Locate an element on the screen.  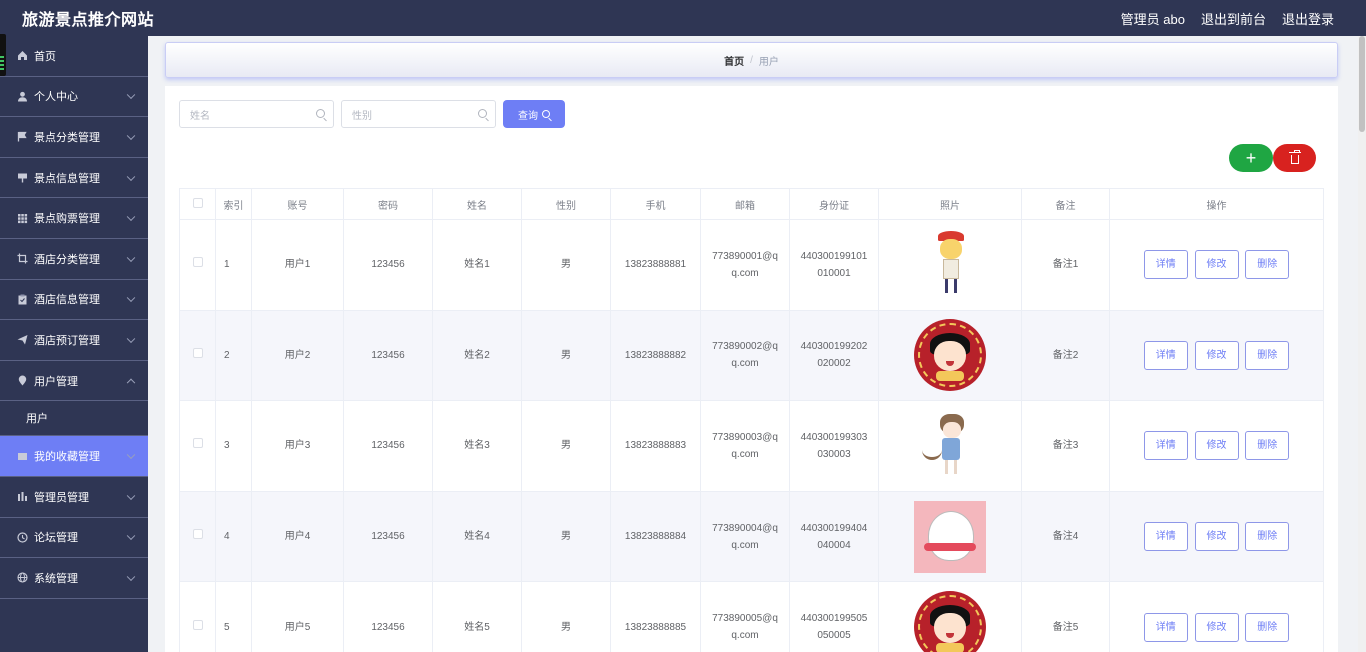
select-all-cell is located at coordinates (197, 204).